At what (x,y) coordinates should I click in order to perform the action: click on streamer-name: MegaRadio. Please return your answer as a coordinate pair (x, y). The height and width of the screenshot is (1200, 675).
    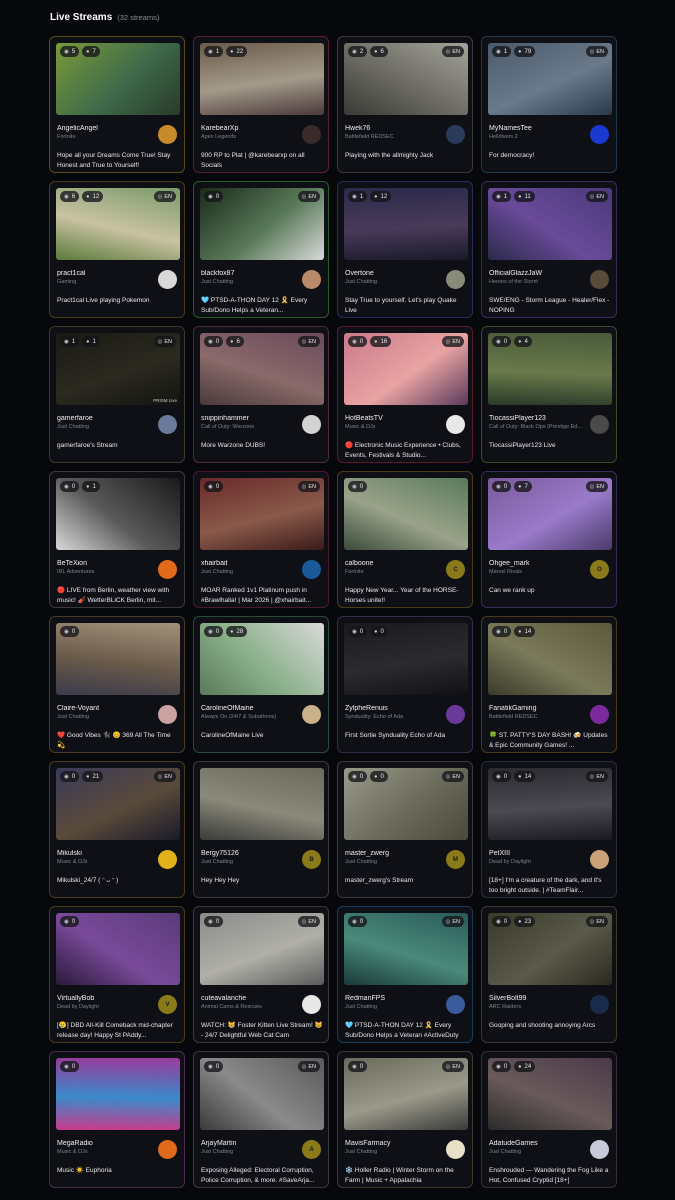
    Looking at the image, I should click on (107, 1143).